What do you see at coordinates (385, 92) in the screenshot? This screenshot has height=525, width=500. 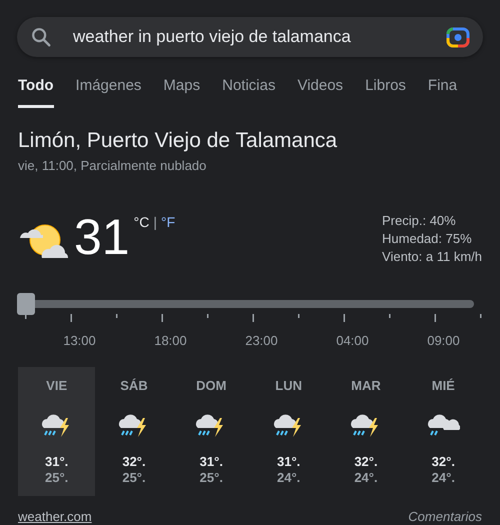 I see `search-tab: Libros` at bounding box center [385, 92].